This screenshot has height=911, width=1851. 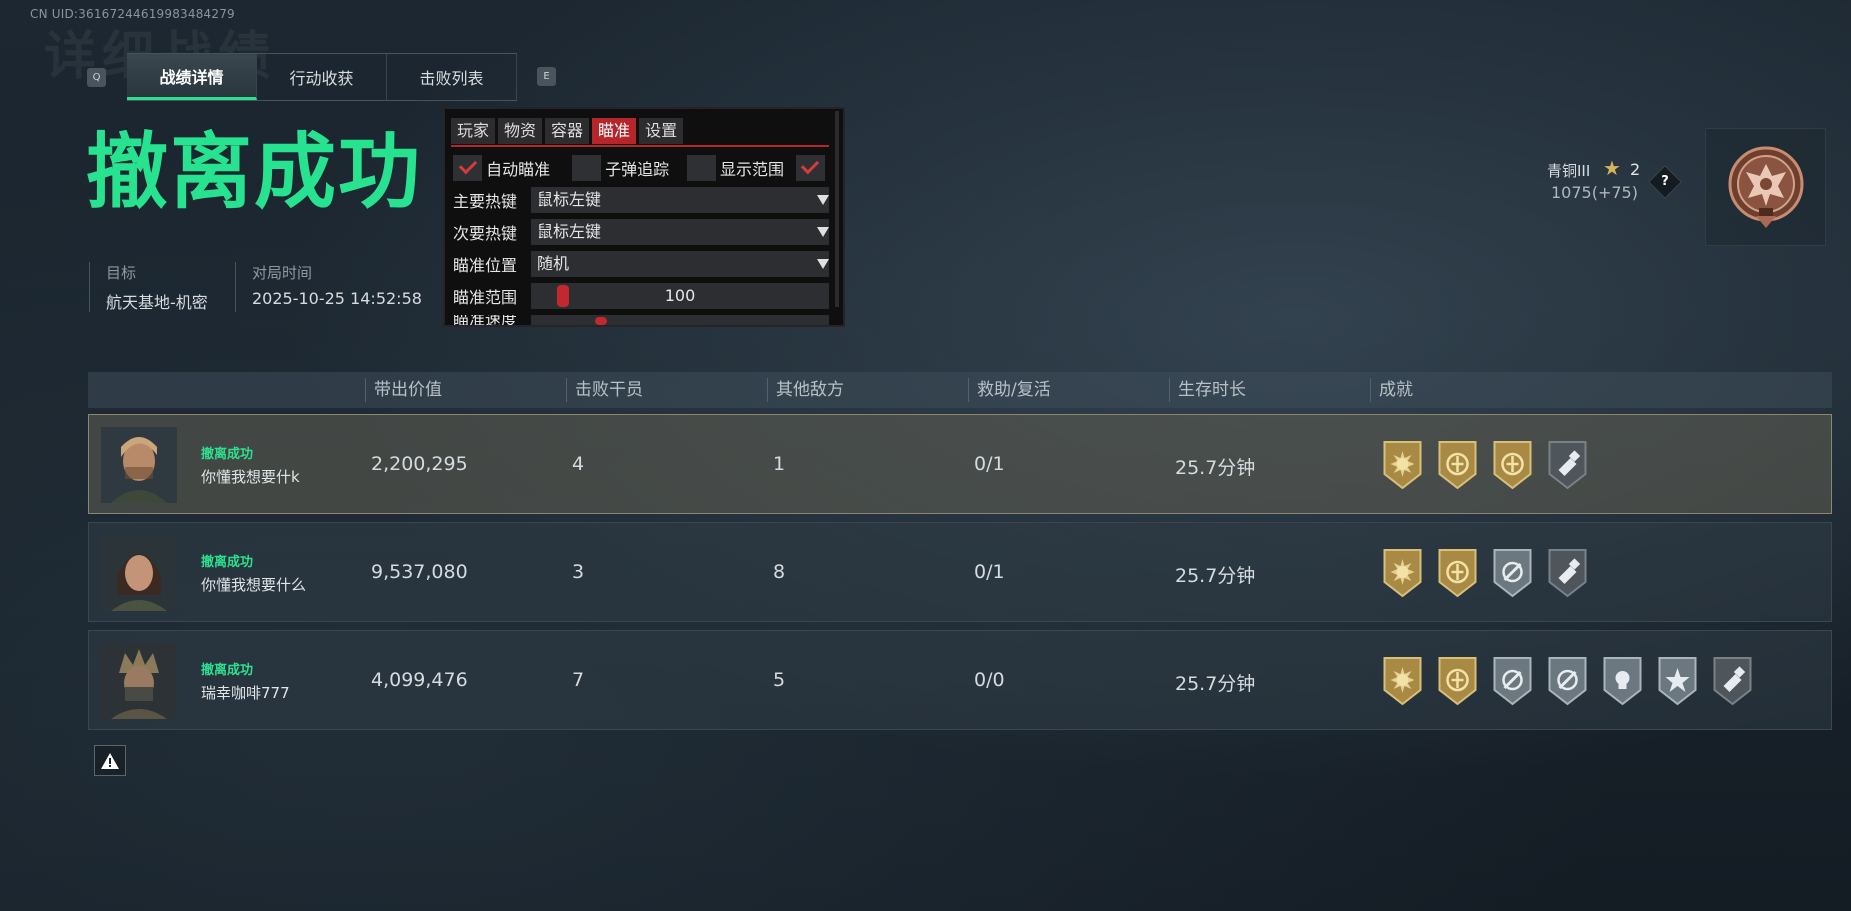 I want to click on silver-star-medal-icon, so click(x=1677, y=681).